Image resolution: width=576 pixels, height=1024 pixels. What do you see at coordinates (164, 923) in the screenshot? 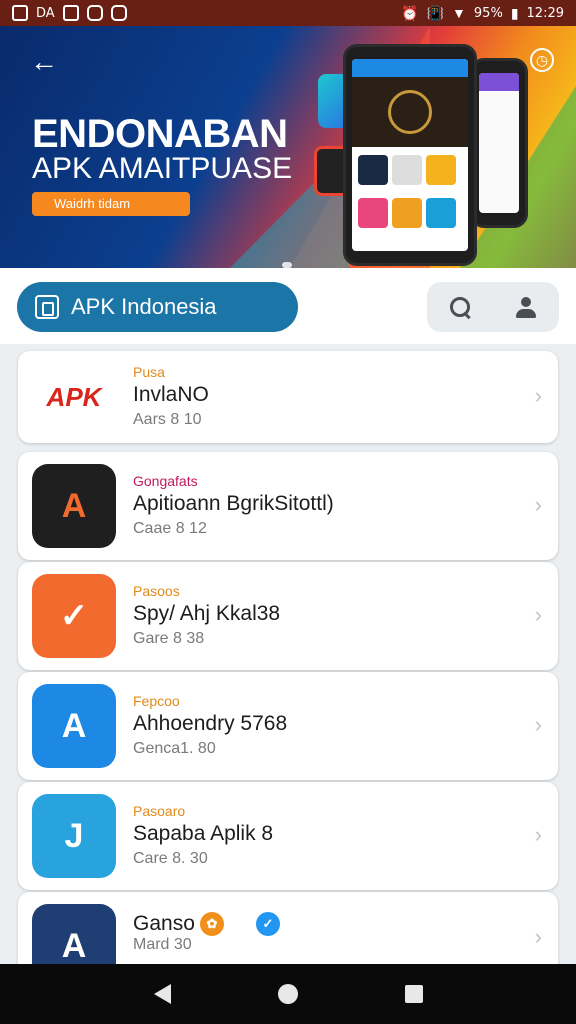
I see `app-name: Ganso` at bounding box center [164, 923].